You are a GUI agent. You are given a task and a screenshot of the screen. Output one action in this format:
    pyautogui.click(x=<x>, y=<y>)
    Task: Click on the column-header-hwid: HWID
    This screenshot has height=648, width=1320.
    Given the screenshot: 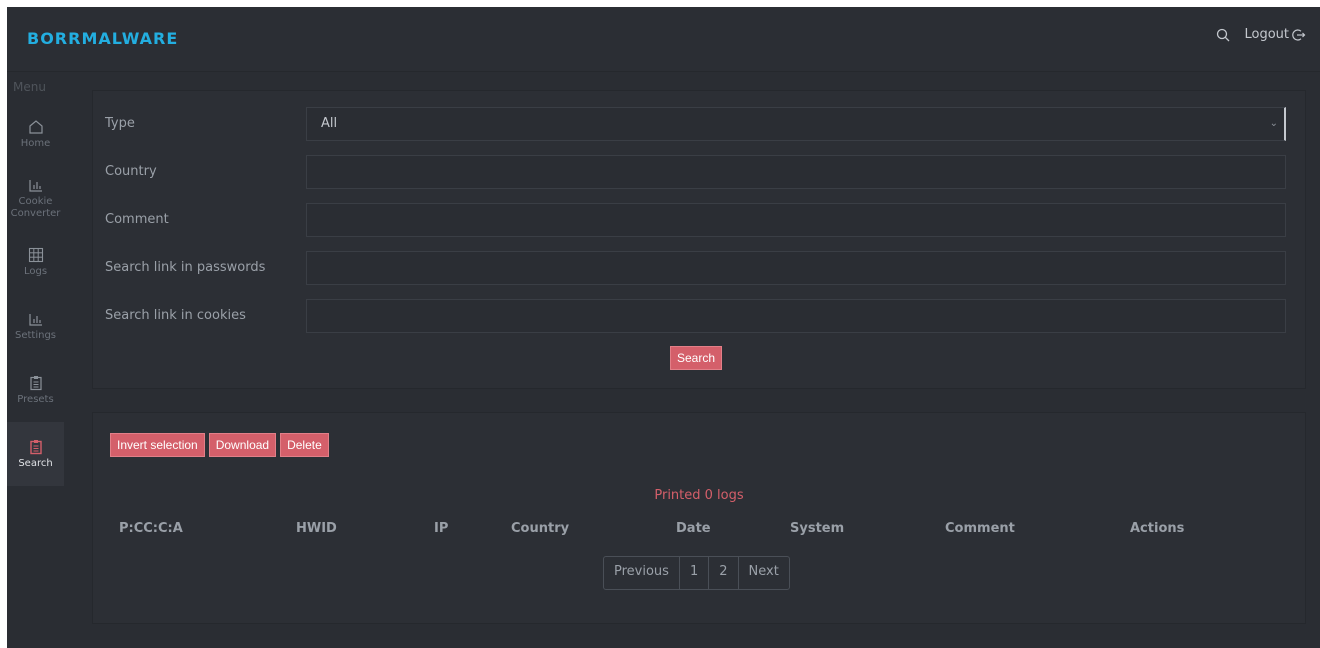 What is the action you would take?
    pyautogui.click(x=316, y=528)
    